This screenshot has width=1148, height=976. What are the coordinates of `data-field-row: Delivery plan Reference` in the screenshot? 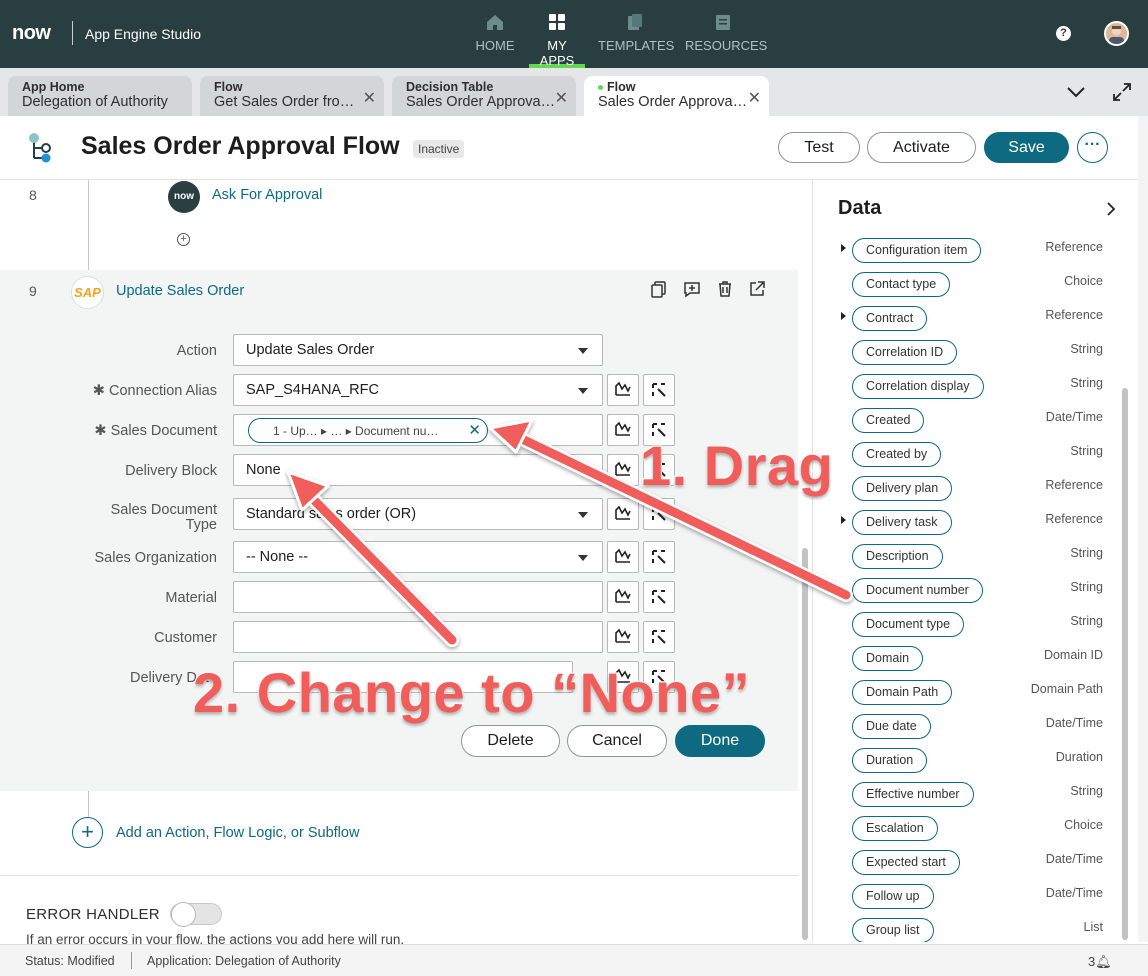 It's located at (975, 489).